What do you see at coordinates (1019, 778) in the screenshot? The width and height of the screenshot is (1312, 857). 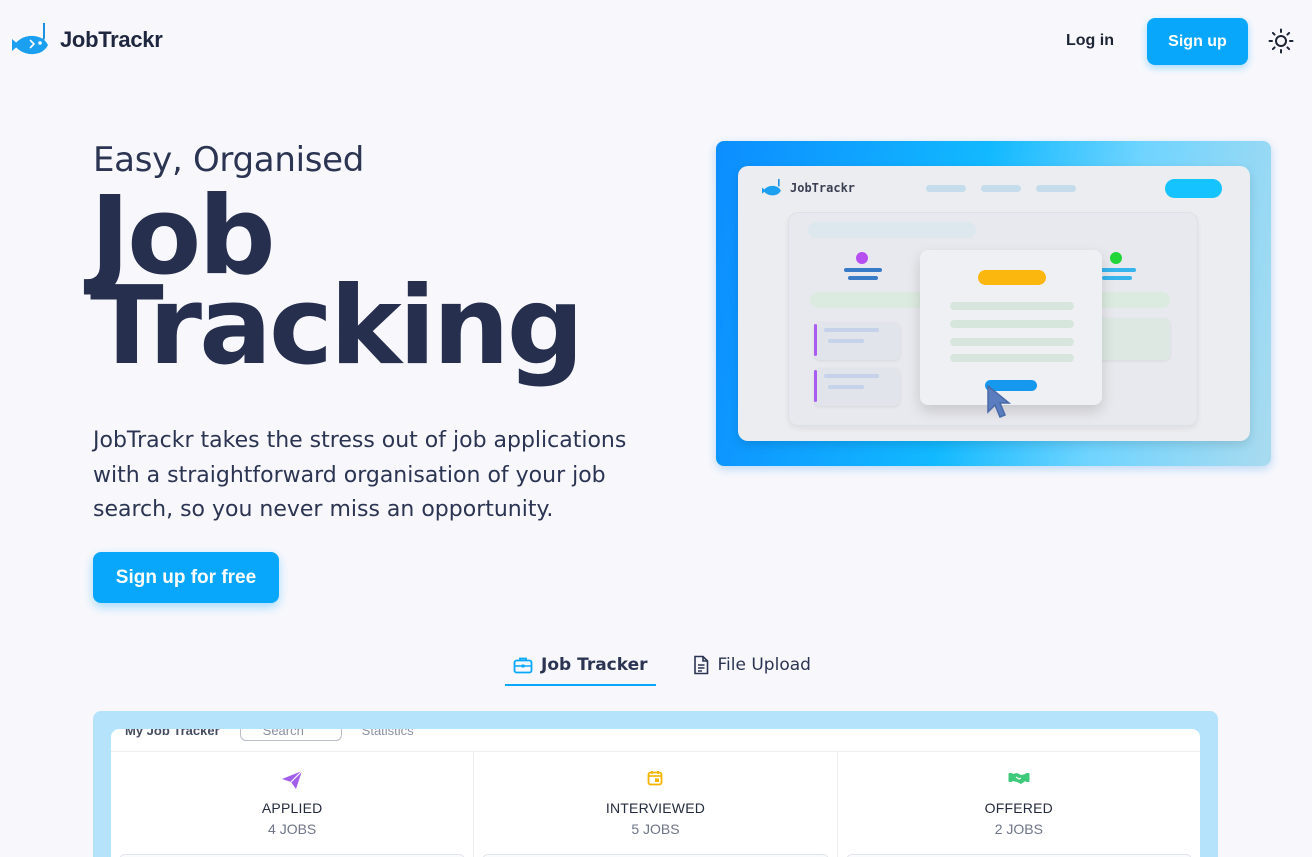 I see `handshake-icon` at bounding box center [1019, 778].